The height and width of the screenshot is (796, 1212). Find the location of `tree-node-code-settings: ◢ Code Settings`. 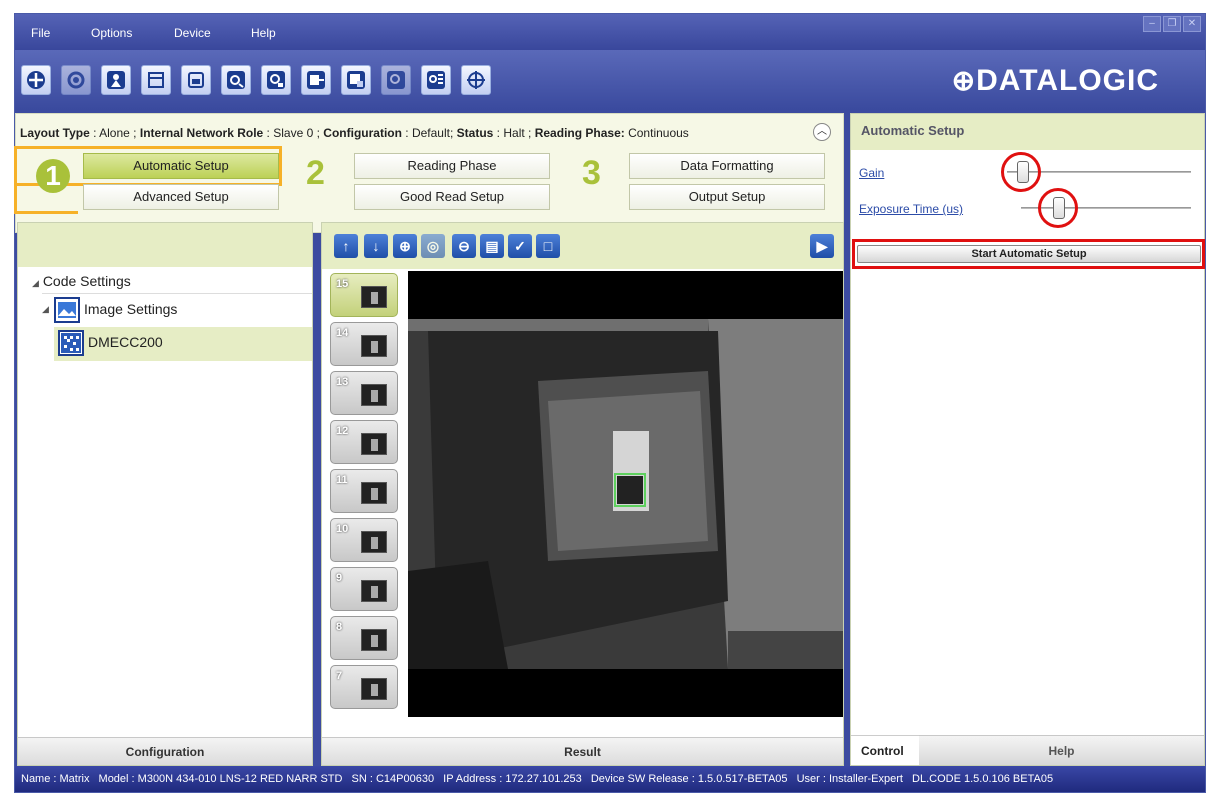

tree-node-code-settings: ◢ Code Settings is located at coordinates (165, 282).